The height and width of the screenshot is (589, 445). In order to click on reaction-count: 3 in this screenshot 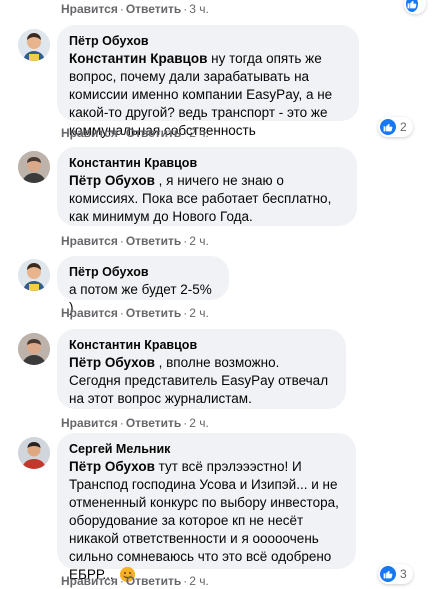, I will do `click(403, 574)`.